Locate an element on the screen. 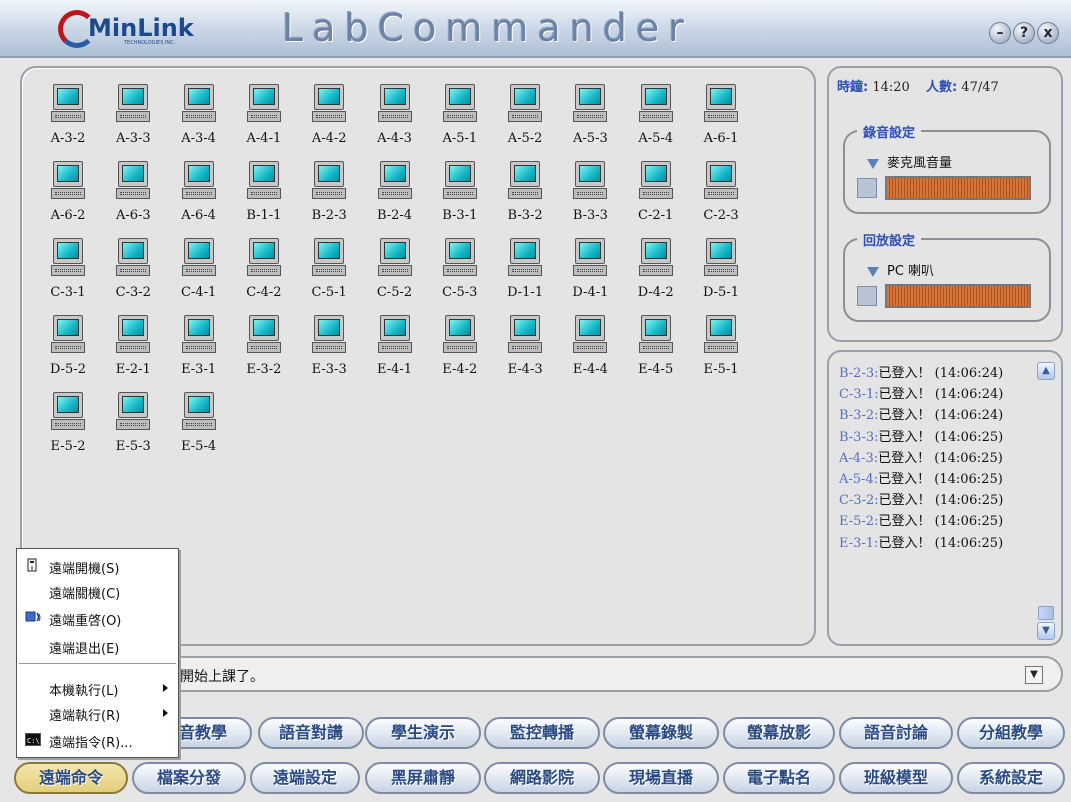 This screenshot has width=1071, height=802. playback-source-select: PC 喇叭 is located at coordinates (900, 269).